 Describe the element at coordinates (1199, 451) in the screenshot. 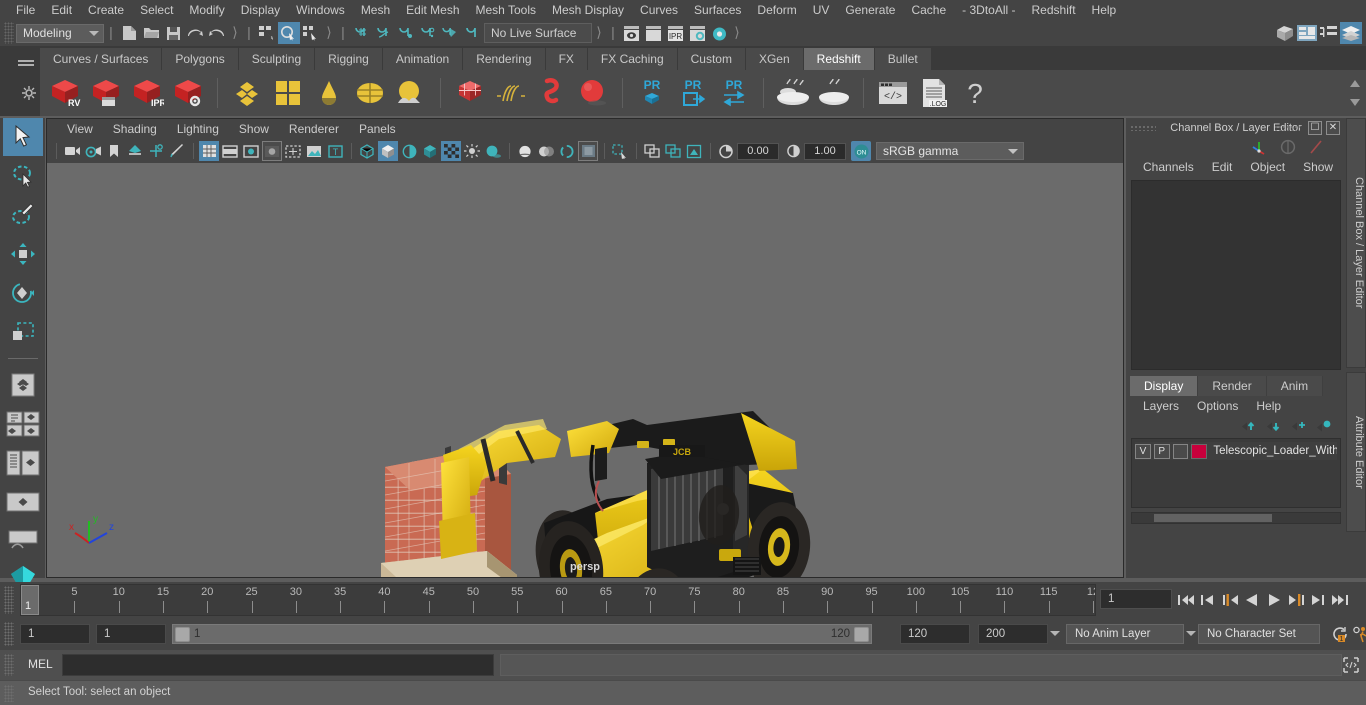

I see `layer-color-swatch` at that location.